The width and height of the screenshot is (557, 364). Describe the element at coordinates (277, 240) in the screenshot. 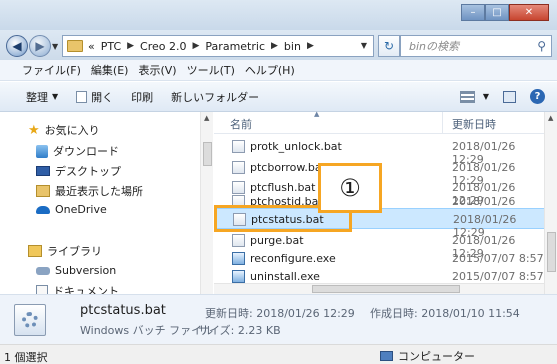

I see `file-name: purge.bat` at that location.